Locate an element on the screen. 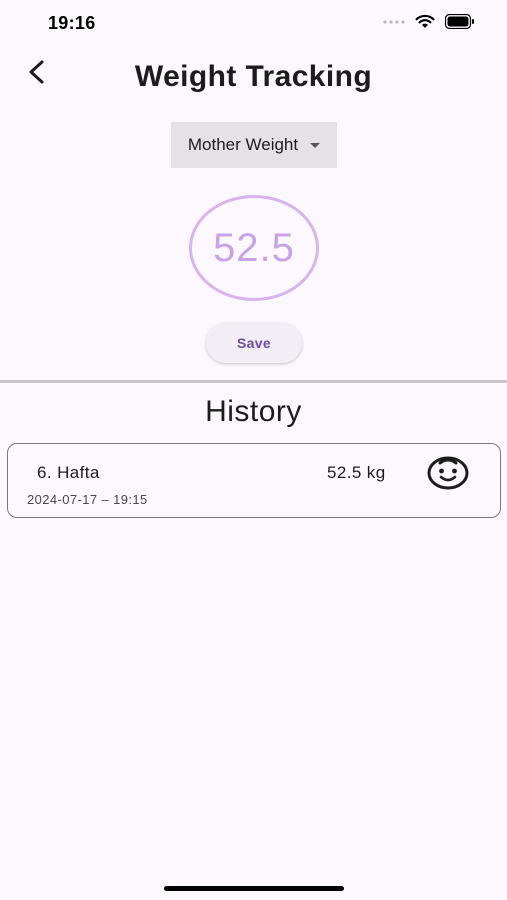 The image size is (507, 900). status-bar: 19:16 is located at coordinates (253, 24).